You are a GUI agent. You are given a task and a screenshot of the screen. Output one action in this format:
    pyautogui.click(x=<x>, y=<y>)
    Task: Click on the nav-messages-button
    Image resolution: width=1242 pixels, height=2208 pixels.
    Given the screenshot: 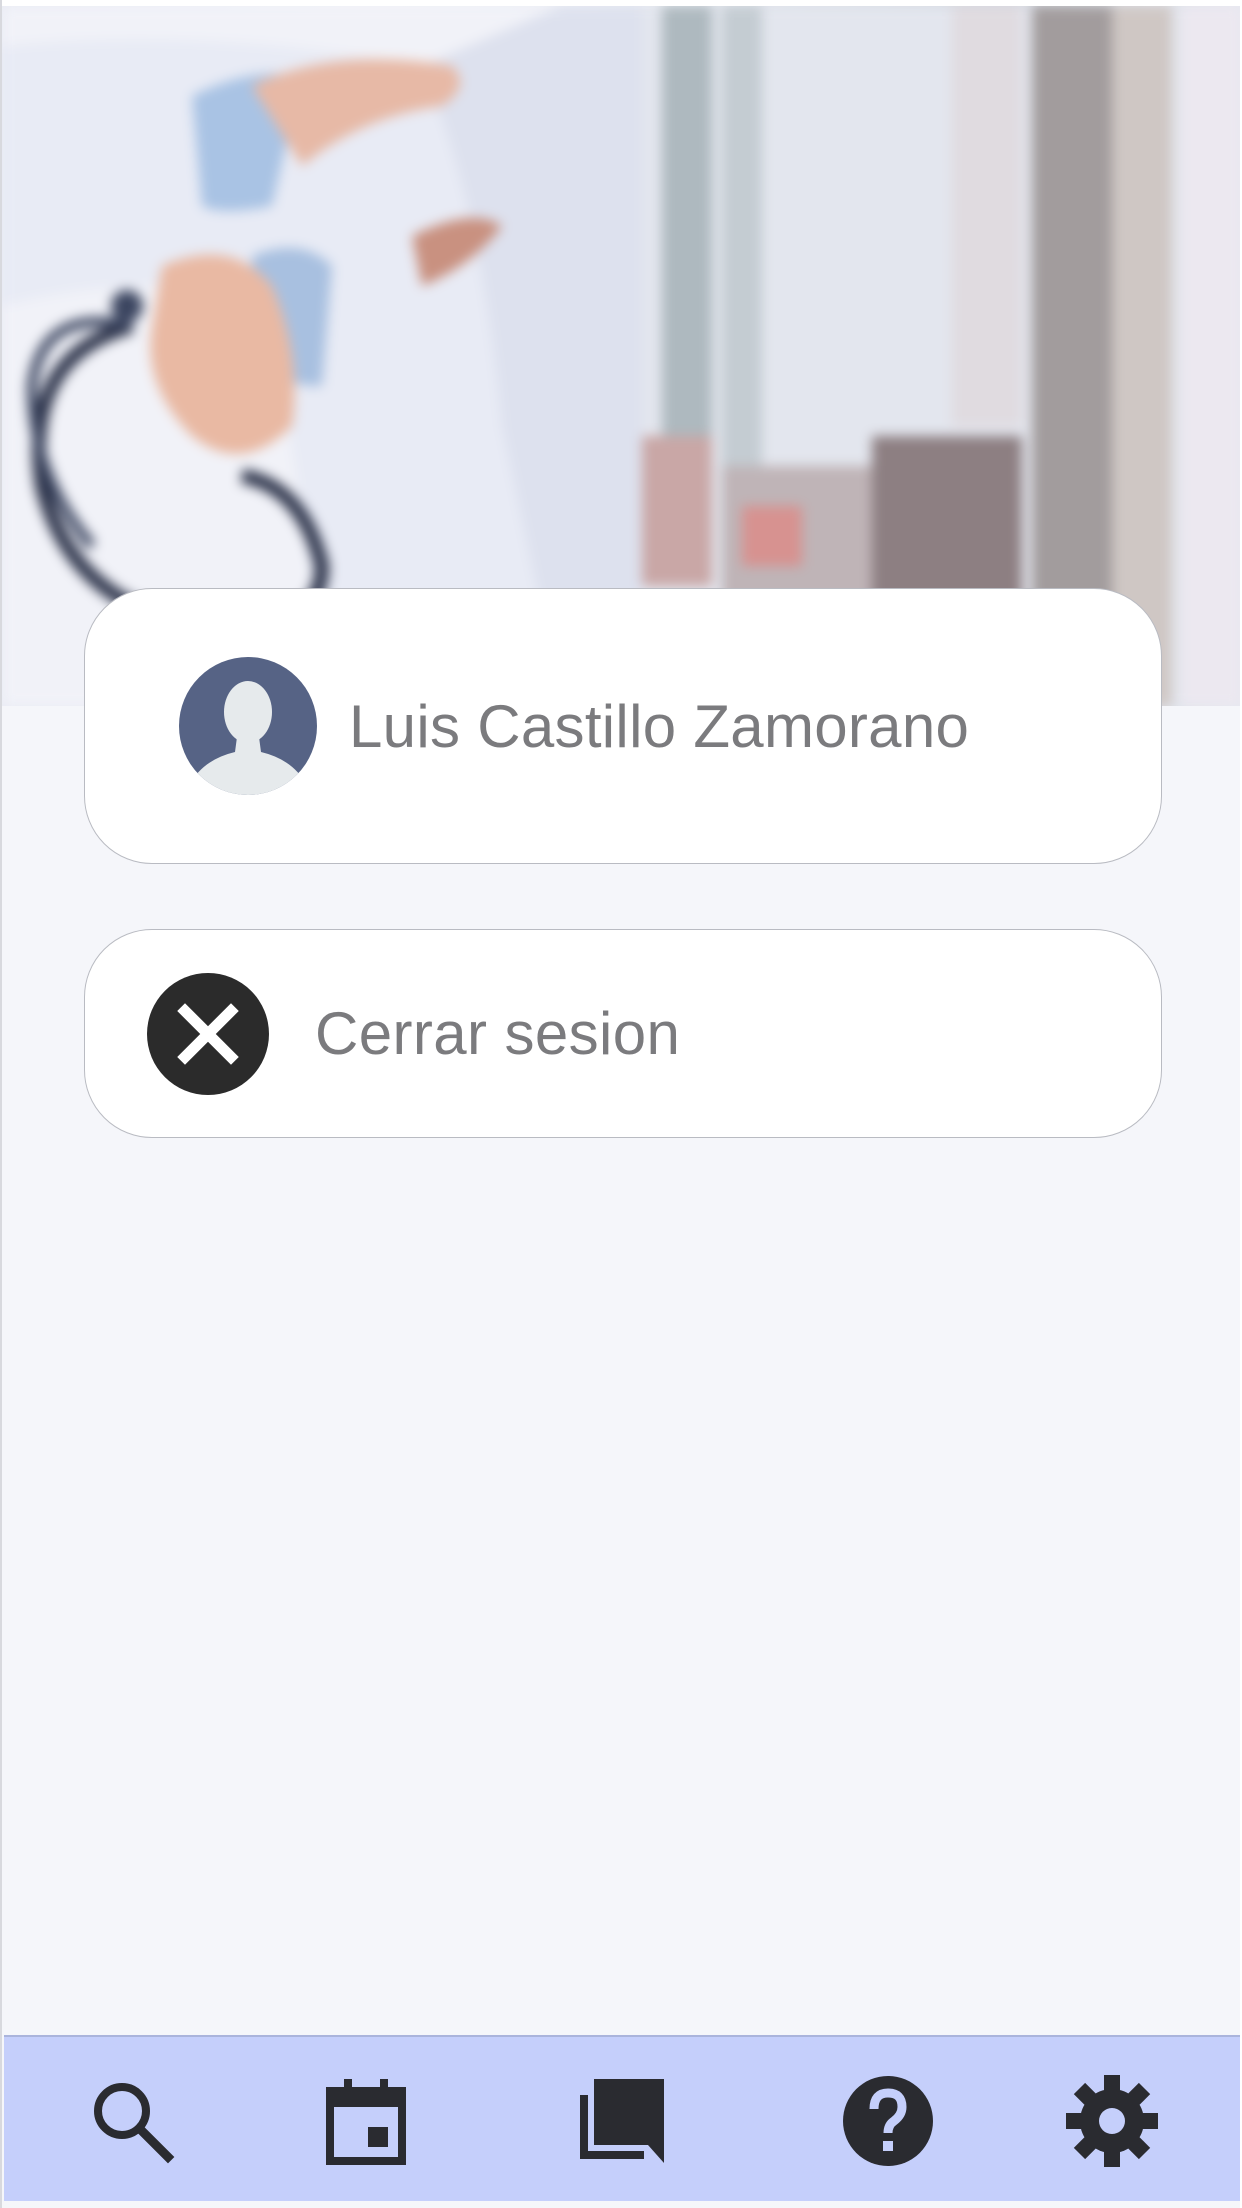 What is the action you would take?
    pyautogui.click(x=622, y=2121)
    